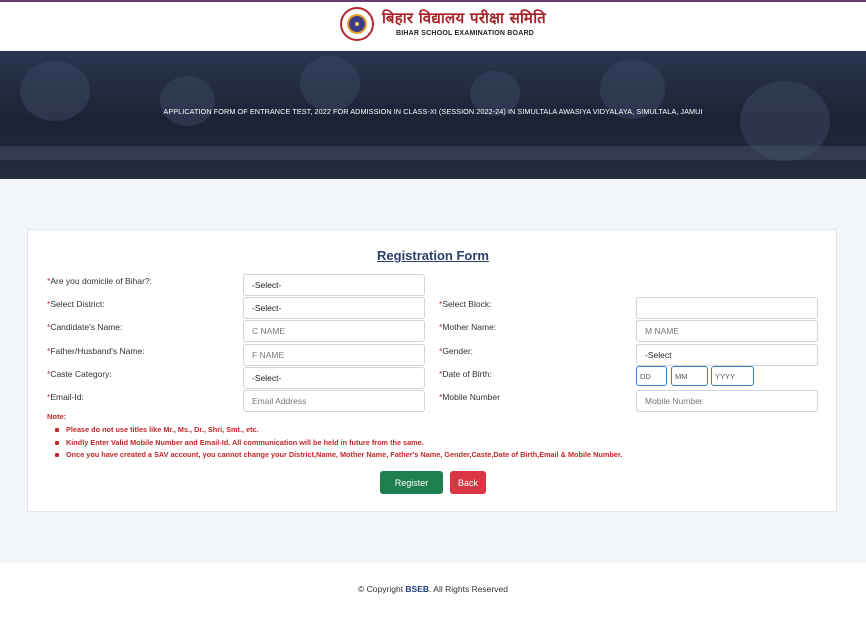 This screenshot has width=866, height=637. What do you see at coordinates (334, 308) in the screenshot?
I see `district-select: -Select-` at bounding box center [334, 308].